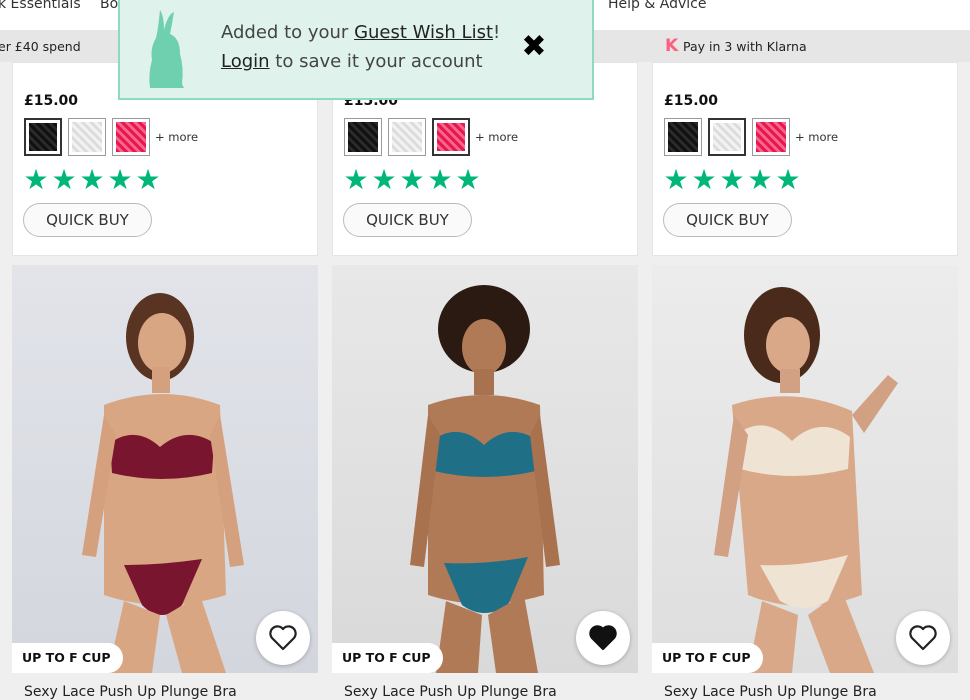 This screenshot has height=700, width=970. Describe the element at coordinates (376, 61) in the screenshot. I see `toast-save-text: to save it your account` at that location.